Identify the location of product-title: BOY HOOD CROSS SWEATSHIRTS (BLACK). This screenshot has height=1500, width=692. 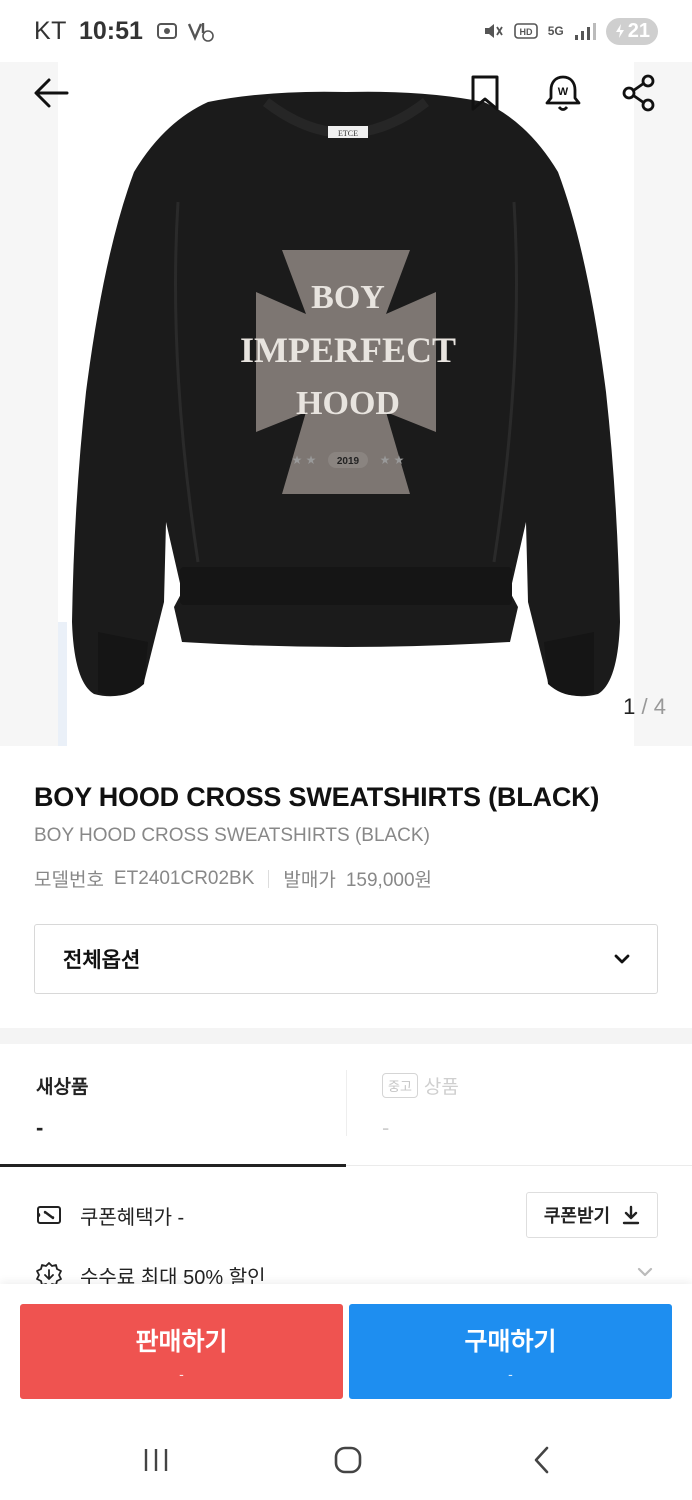
(317, 797).